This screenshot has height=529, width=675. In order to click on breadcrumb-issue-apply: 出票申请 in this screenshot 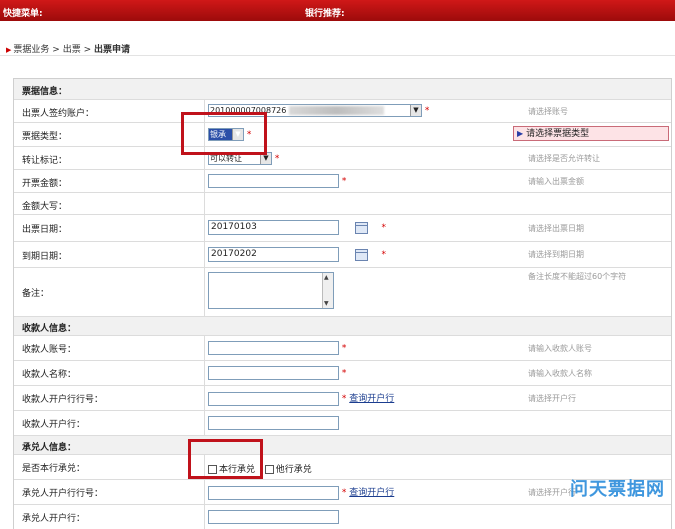, I will do `click(112, 50)`.